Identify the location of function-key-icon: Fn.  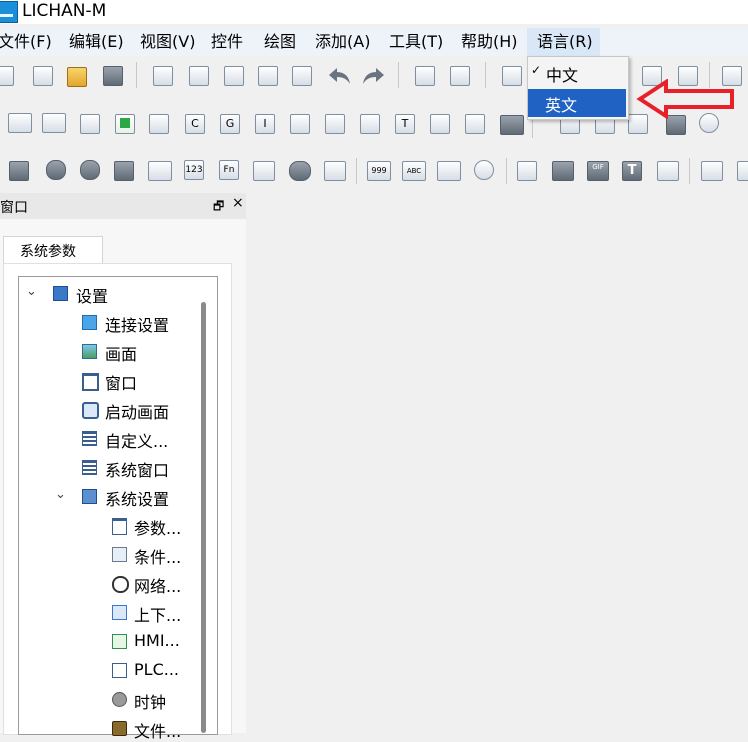
(229, 170).